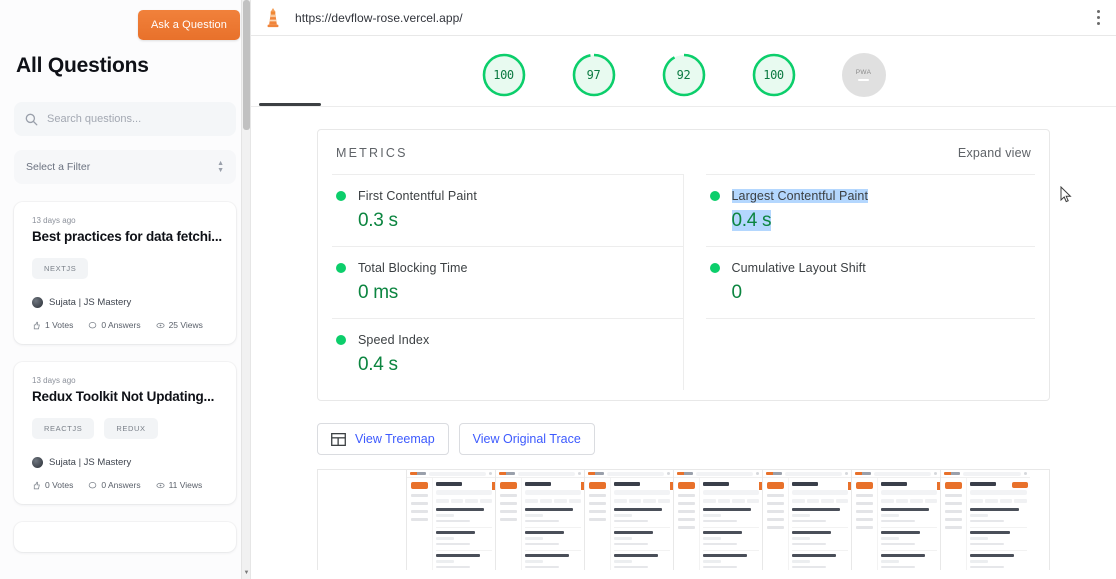 This screenshot has height=579, width=1116. What do you see at coordinates (870, 282) in the screenshot?
I see `metric-item: Cumulative Layout Shift 0` at bounding box center [870, 282].